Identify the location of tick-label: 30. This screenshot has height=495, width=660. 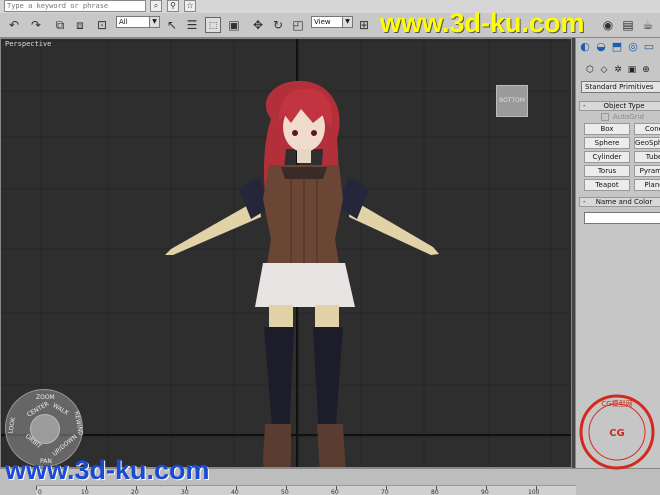
(185, 492).